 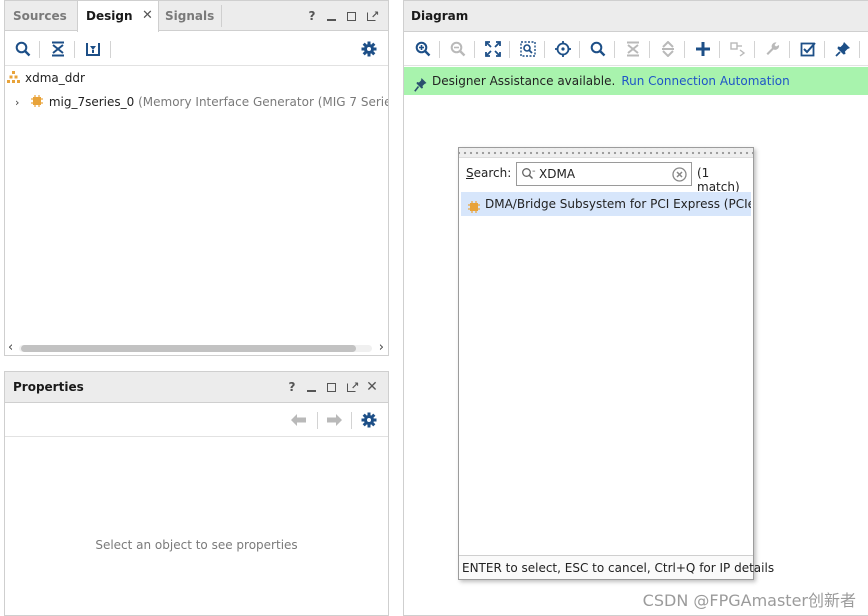 I want to click on properties-title: Properties, so click(x=48, y=387).